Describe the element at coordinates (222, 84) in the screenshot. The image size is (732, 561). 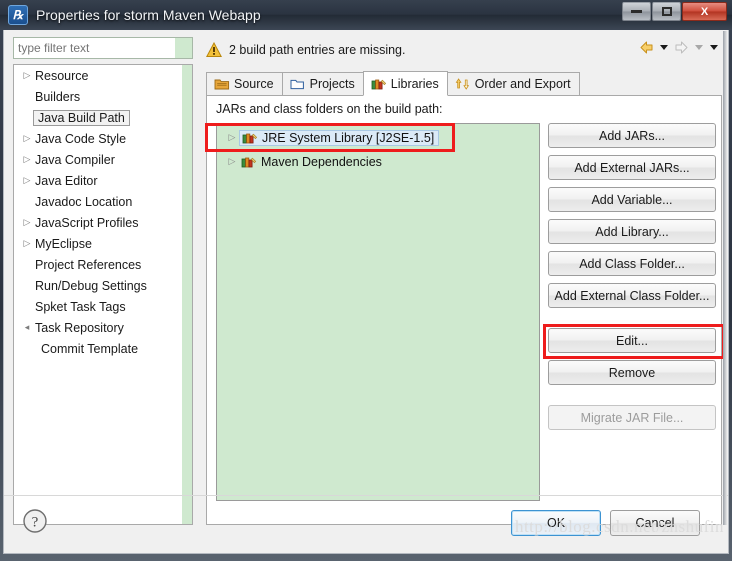
I see `source-folder-icon` at that location.